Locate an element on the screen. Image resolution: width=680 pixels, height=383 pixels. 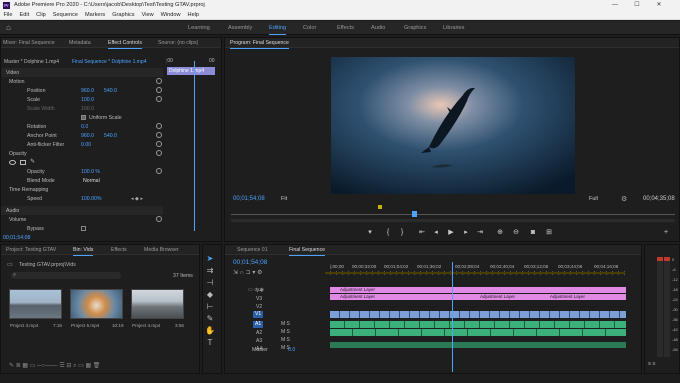
pen-tool-icon: ✎ is located at coordinates (210, 319).